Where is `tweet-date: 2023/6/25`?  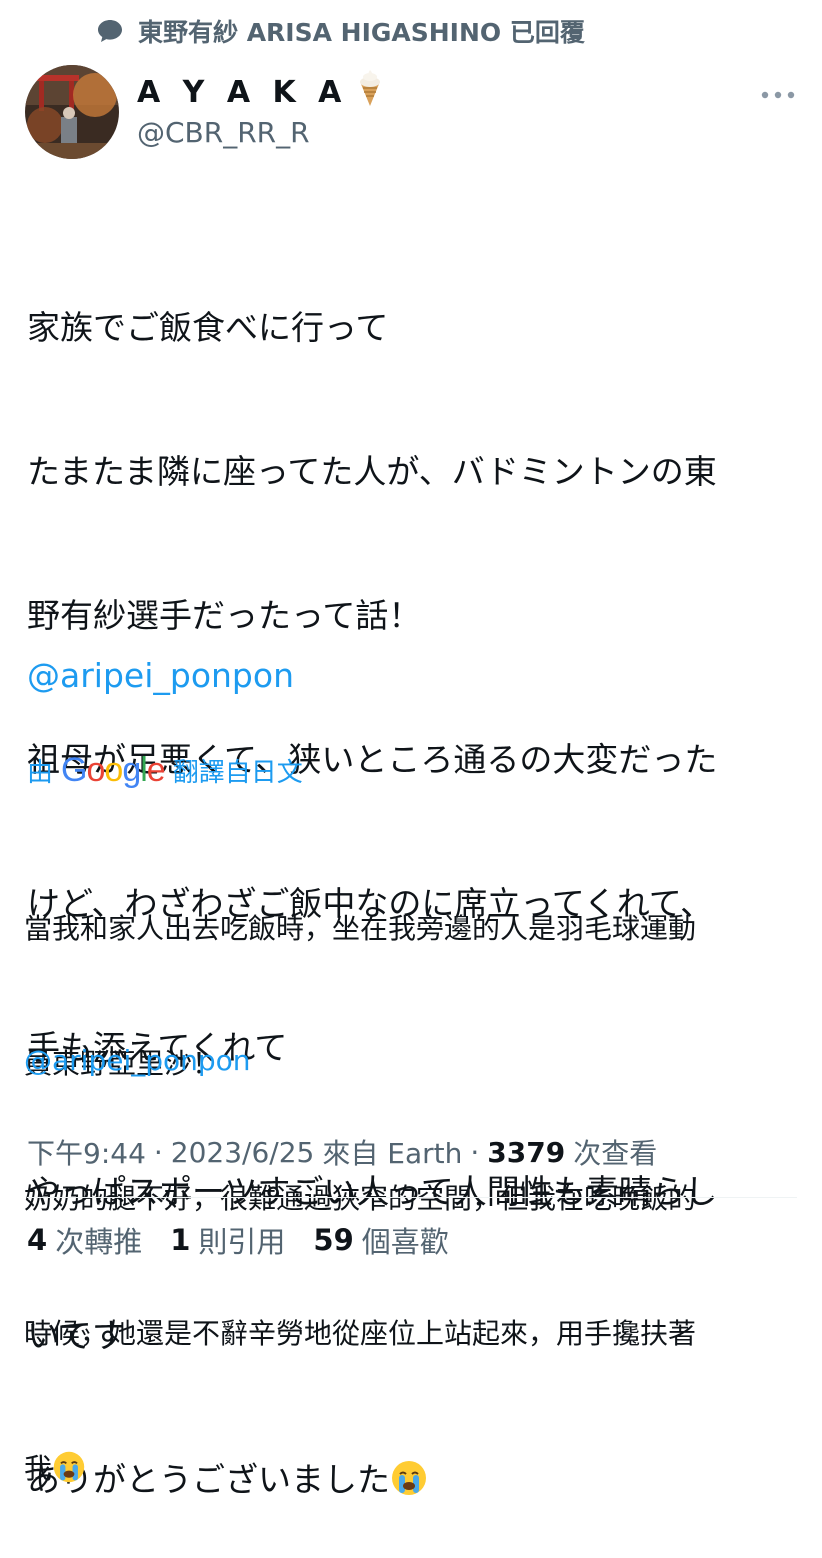 tweet-date: 2023/6/25 is located at coordinates (243, 1152).